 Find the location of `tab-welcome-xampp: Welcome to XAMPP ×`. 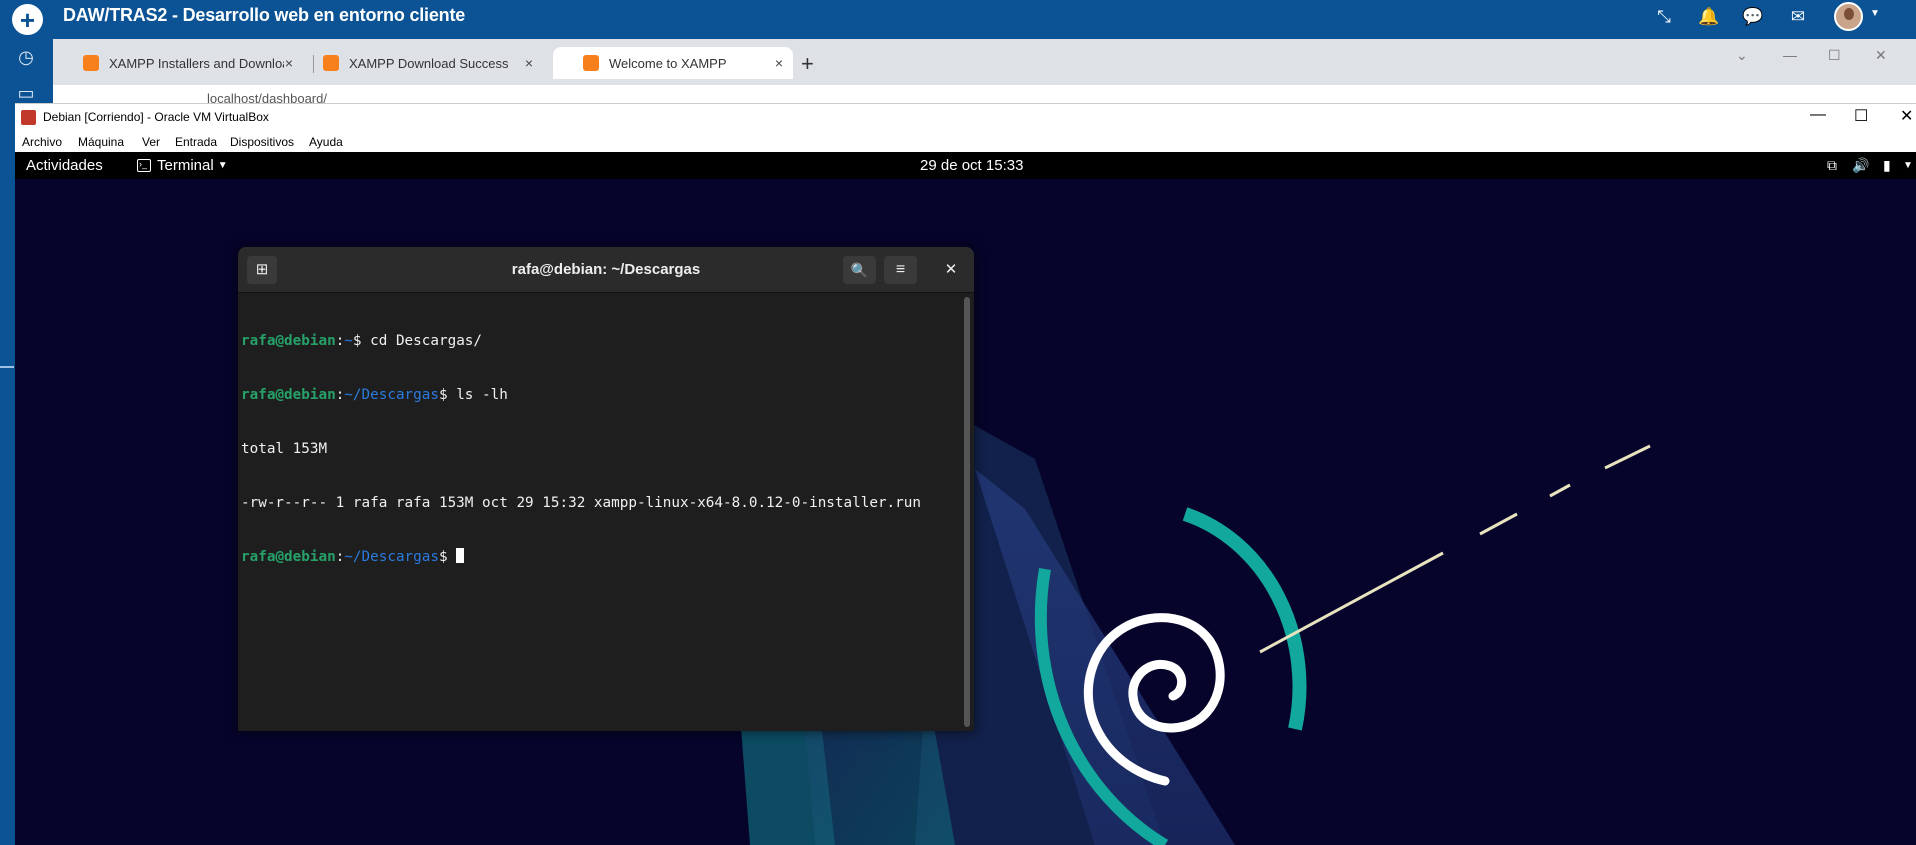

tab-welcome-xampp: Welcome to XAMPP × is located at coordinates (673, 63).